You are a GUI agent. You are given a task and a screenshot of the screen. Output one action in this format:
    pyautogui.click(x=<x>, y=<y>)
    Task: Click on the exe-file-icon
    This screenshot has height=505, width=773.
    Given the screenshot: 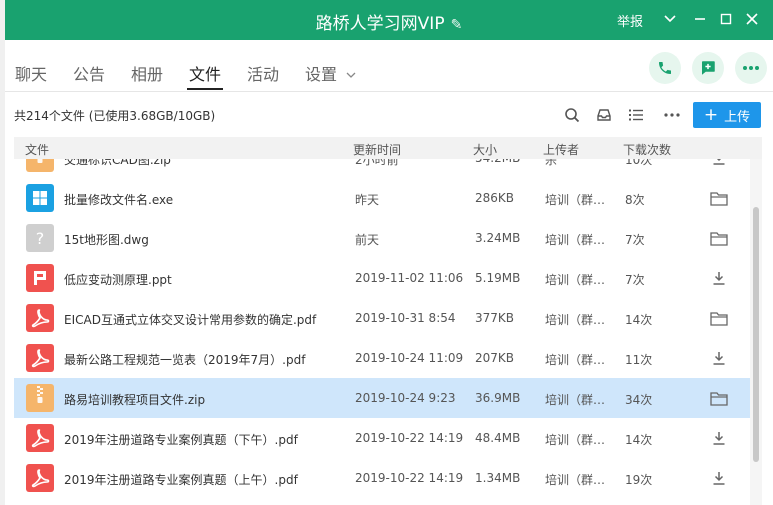 What is the action you would take?
    pyautogui.click(x=40, y=198)
    